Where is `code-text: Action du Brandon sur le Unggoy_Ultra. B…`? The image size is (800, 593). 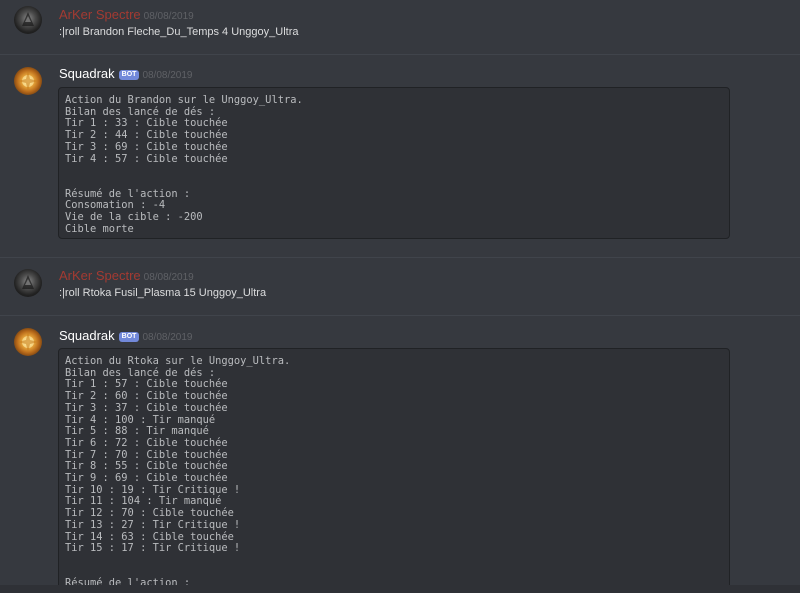
code-text: Action du Brandon sur le Unggoy_Ultra. B… is located at coordinates (184, 164).